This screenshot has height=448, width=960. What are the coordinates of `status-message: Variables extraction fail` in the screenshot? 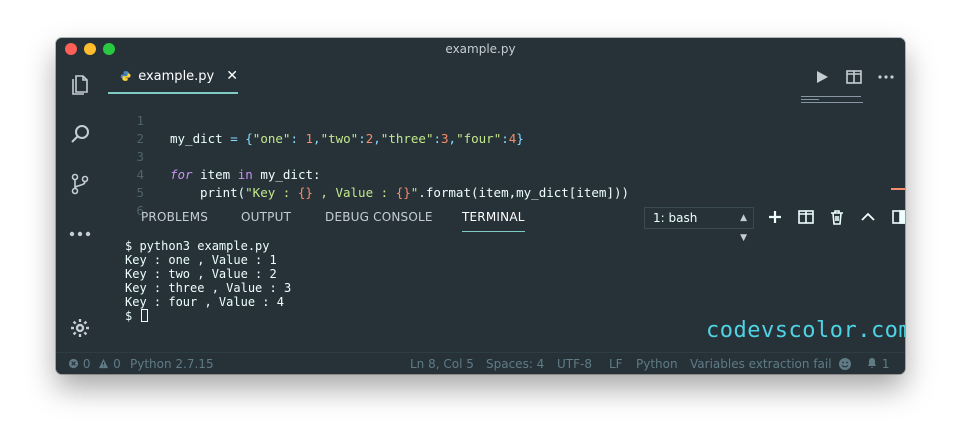 It's located at (761, 364).